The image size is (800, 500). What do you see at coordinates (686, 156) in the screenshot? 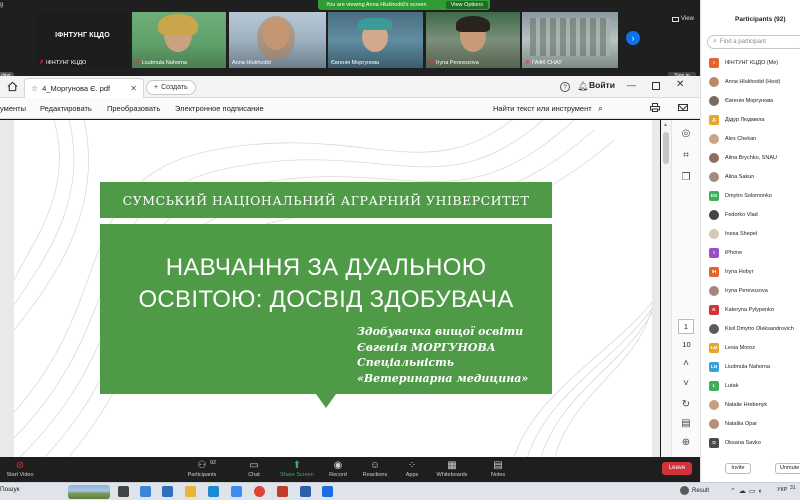
I see `bookmark-icon: ⌗` at bounding box center [686, 156].